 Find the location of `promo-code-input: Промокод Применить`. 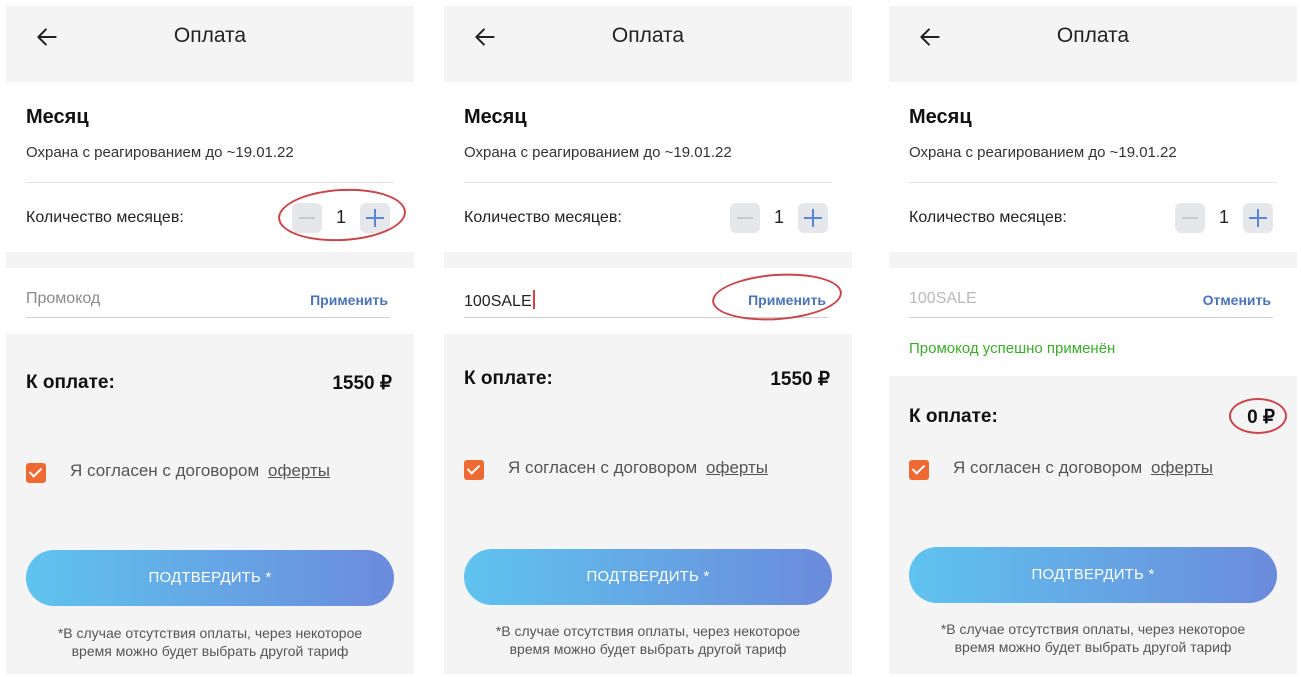

promo-code-input: Промокод Применить is located at coordinates (208, 302).